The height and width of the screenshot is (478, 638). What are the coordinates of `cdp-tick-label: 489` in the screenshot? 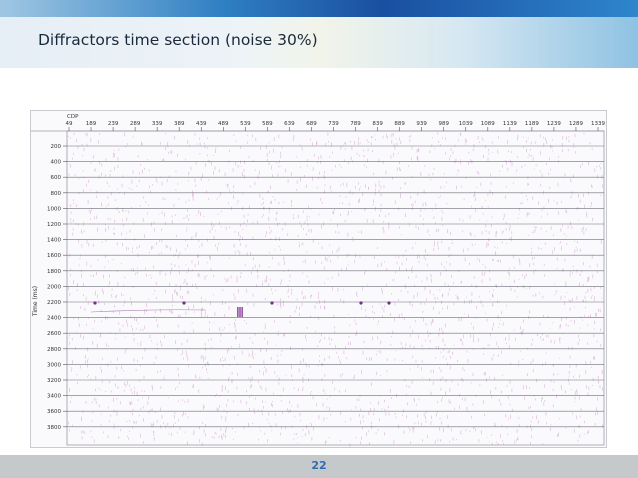 It's located at (223, 124).